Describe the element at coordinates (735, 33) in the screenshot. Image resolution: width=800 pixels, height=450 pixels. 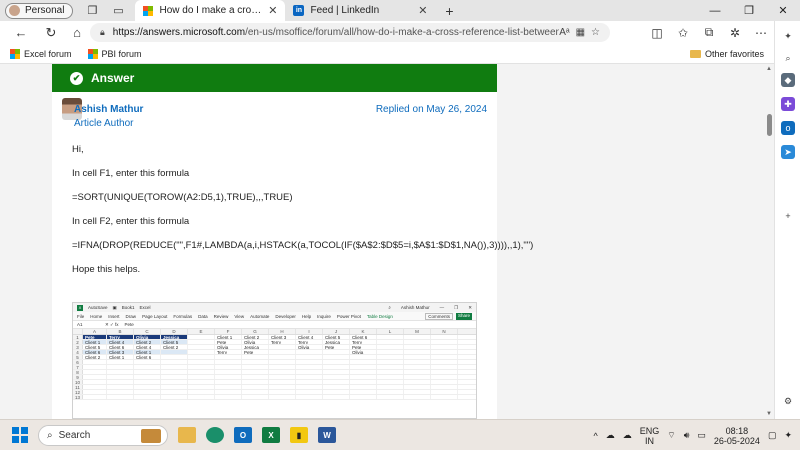
I see `extension-icon: ✲` at that location.